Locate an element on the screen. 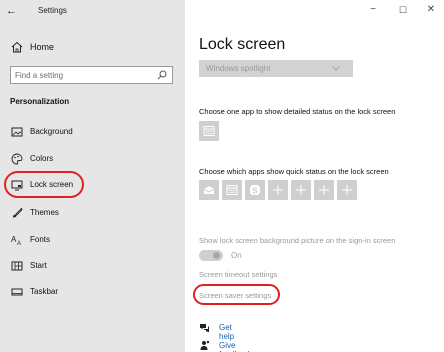  page-title: Lock screen is located at coordinates (242, 44).